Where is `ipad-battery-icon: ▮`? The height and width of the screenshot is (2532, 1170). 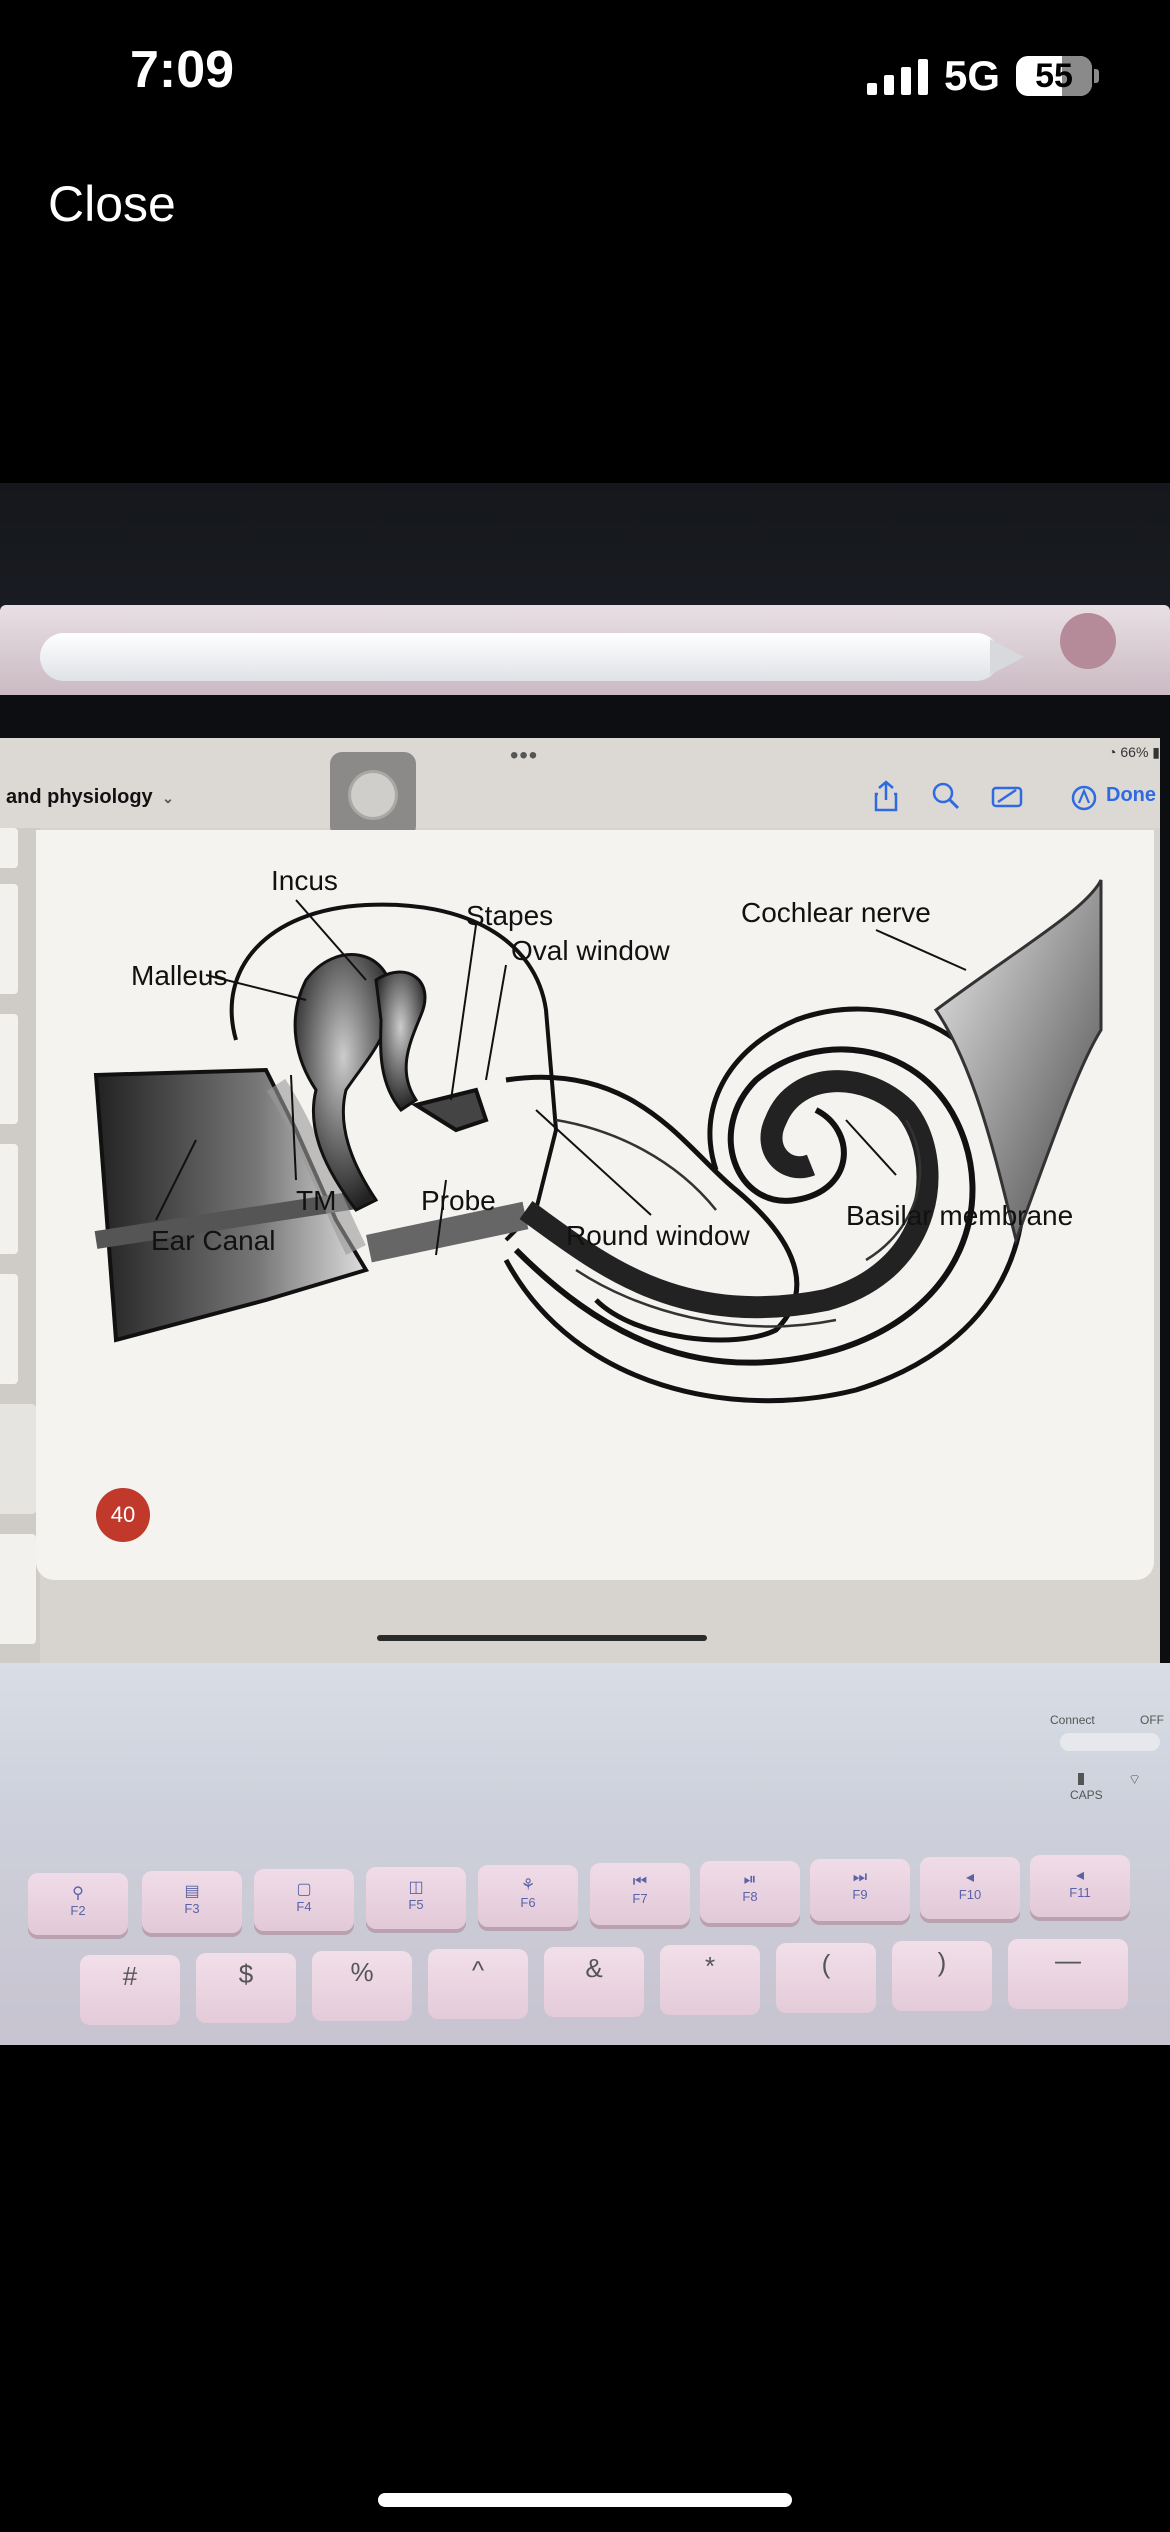
ipad-battery-icon: ▮ is located at coordinates (1154, 752).